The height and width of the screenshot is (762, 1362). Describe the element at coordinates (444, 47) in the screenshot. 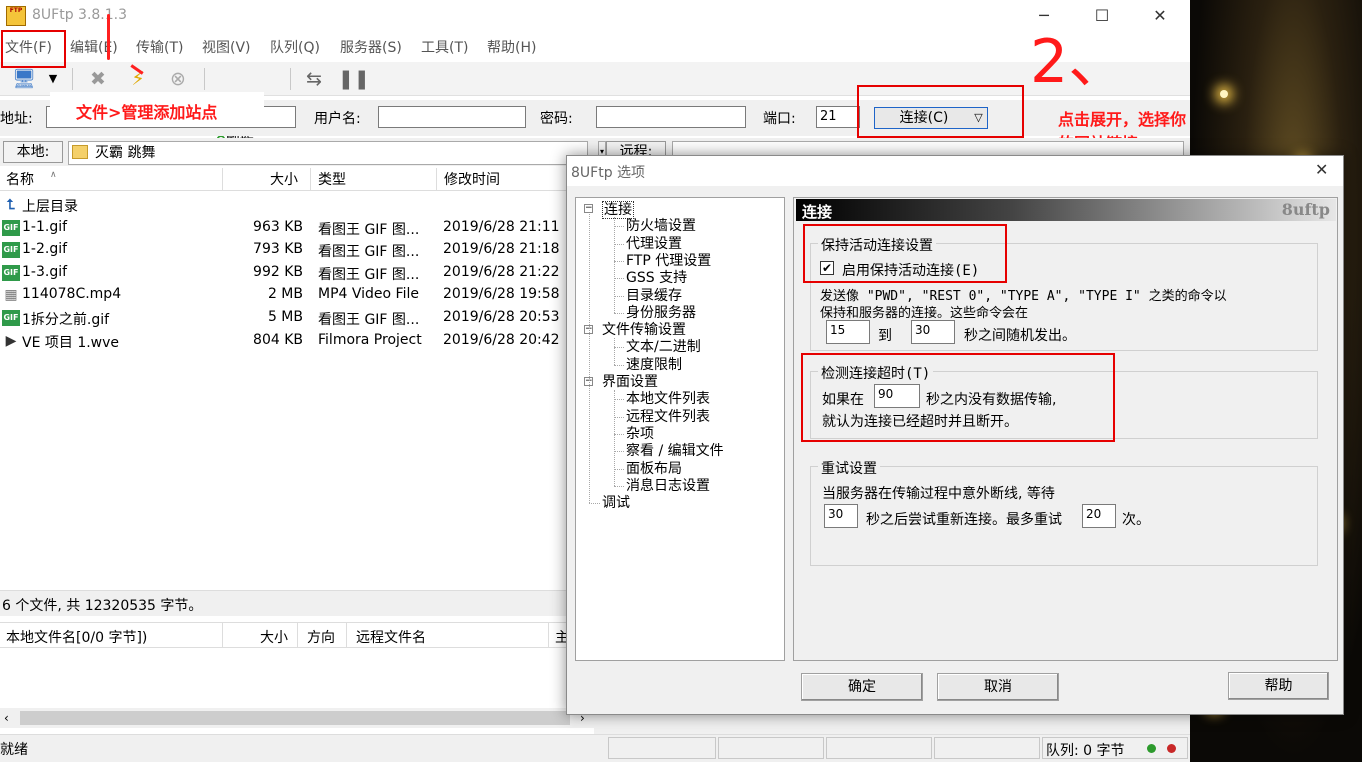

I see `menu-tools: 工具(T)` at that location.